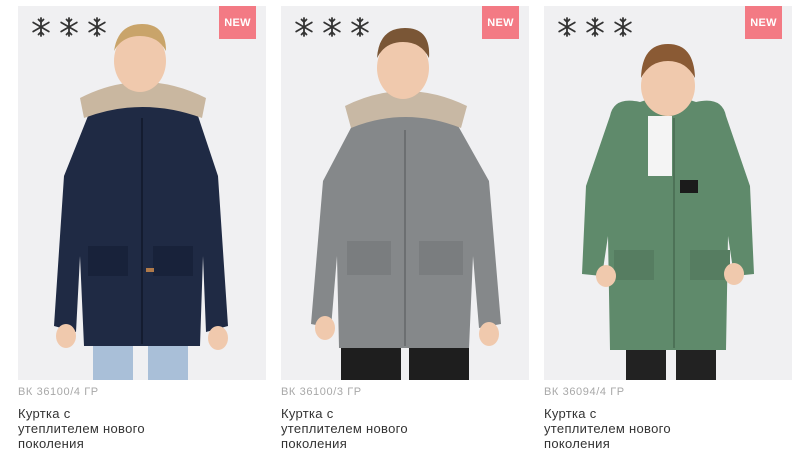 The height and width of the screenshot is (456, 800). Describe the element at coordinates (584, 392) in the screenshot. I see `product-sku: ВК 36094/4 ГР` at that location.